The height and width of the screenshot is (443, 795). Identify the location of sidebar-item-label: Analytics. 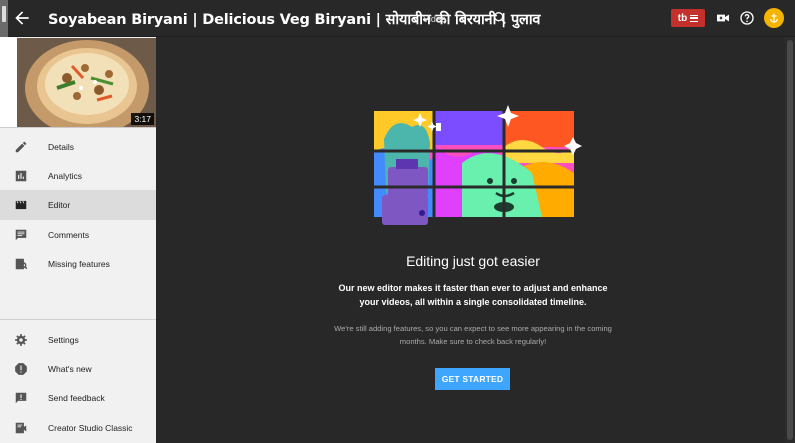
(65, 176).